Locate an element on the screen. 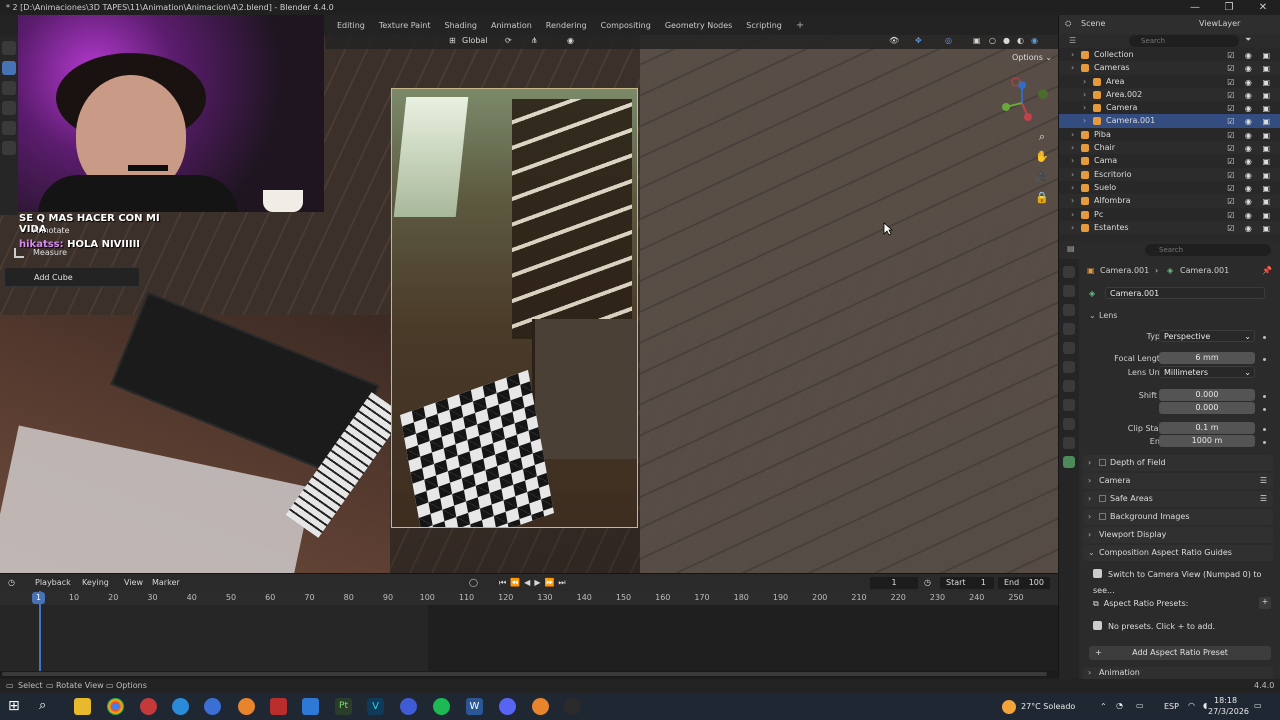  edge-icon is located at coordinates (180, 706).